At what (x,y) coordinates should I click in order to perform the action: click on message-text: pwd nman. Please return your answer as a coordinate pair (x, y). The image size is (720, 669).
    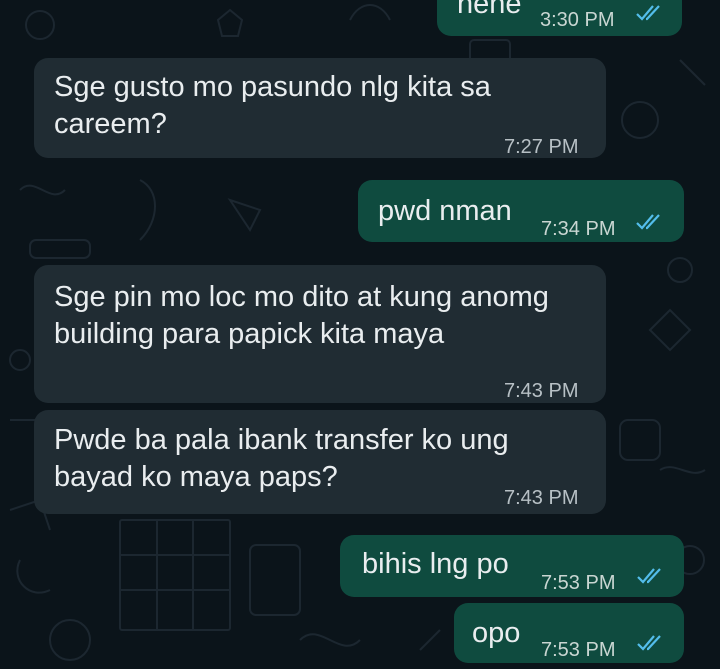
    Looking at the image, I should click on (445, 211).